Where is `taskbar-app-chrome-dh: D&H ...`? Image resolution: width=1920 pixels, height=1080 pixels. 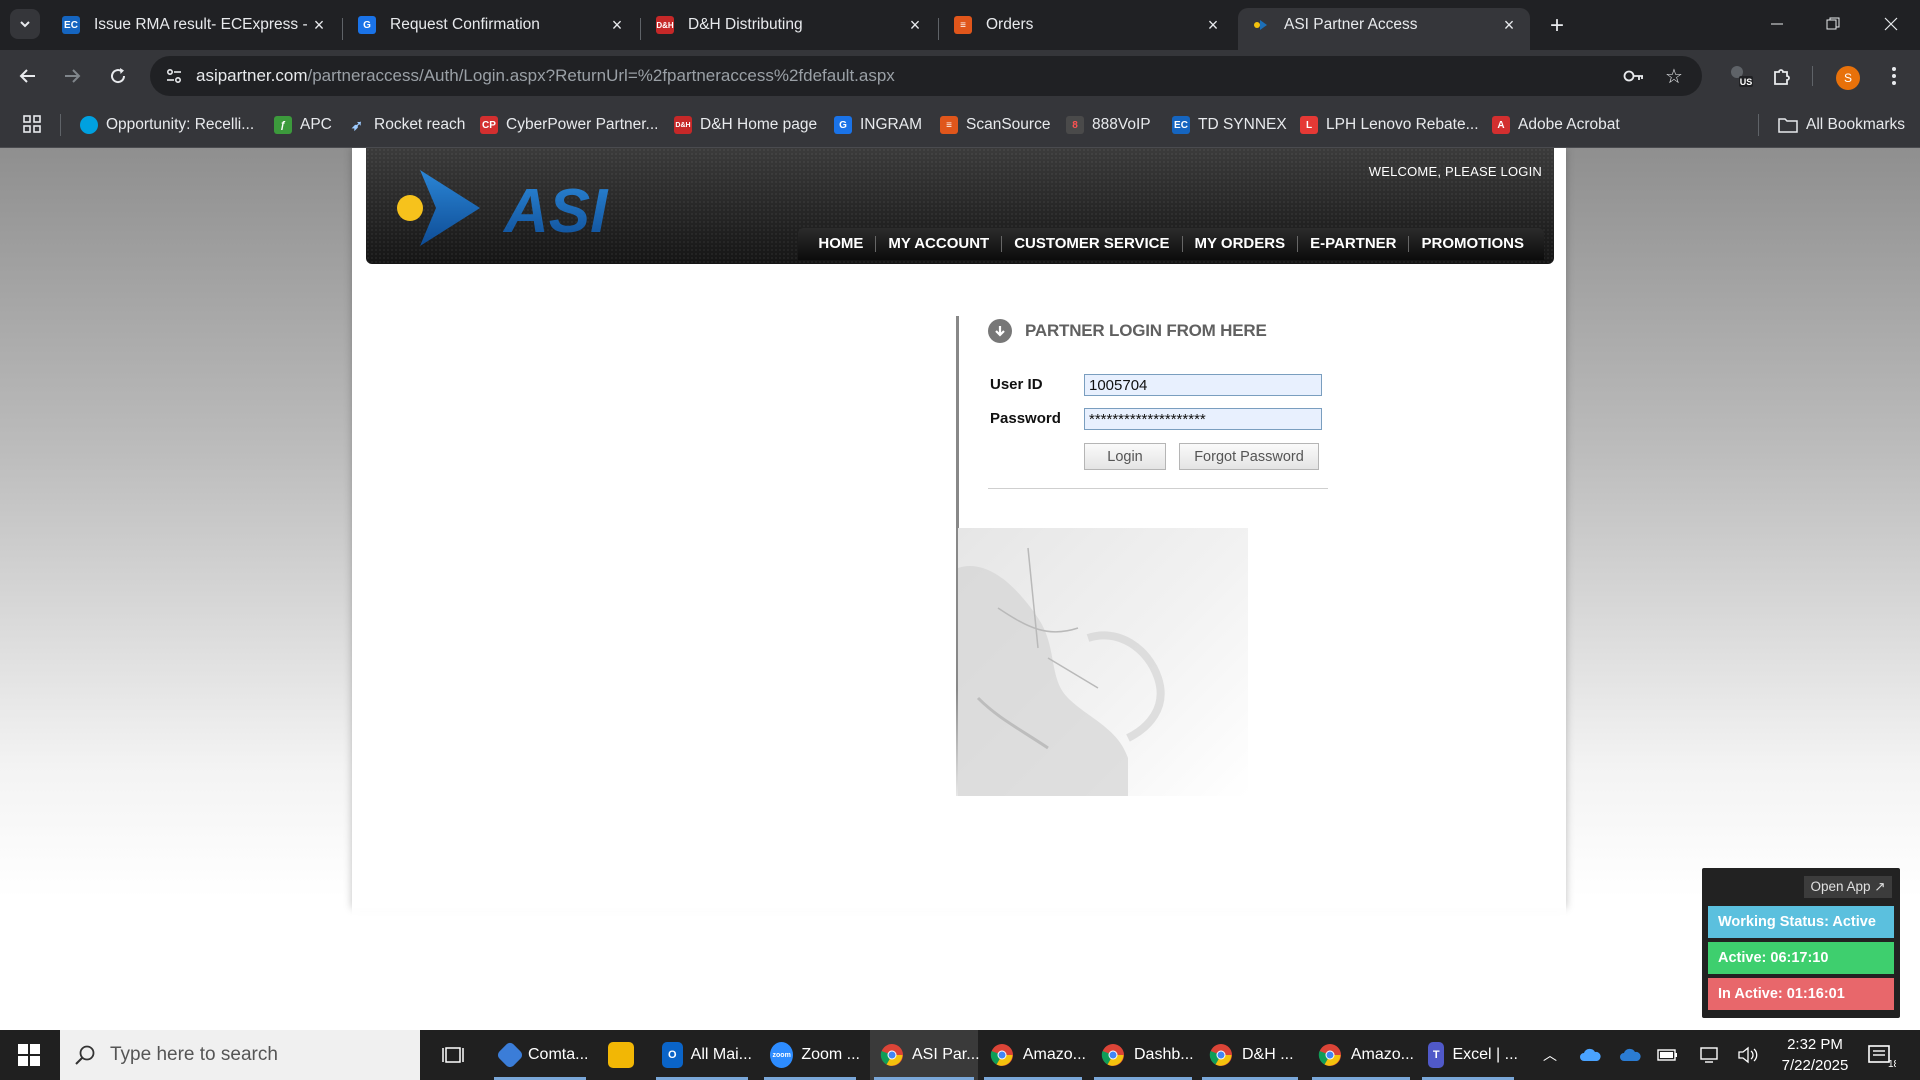
taskbar-app-chrome-dh: D&H ... is located at coordinates (1250, 1055).